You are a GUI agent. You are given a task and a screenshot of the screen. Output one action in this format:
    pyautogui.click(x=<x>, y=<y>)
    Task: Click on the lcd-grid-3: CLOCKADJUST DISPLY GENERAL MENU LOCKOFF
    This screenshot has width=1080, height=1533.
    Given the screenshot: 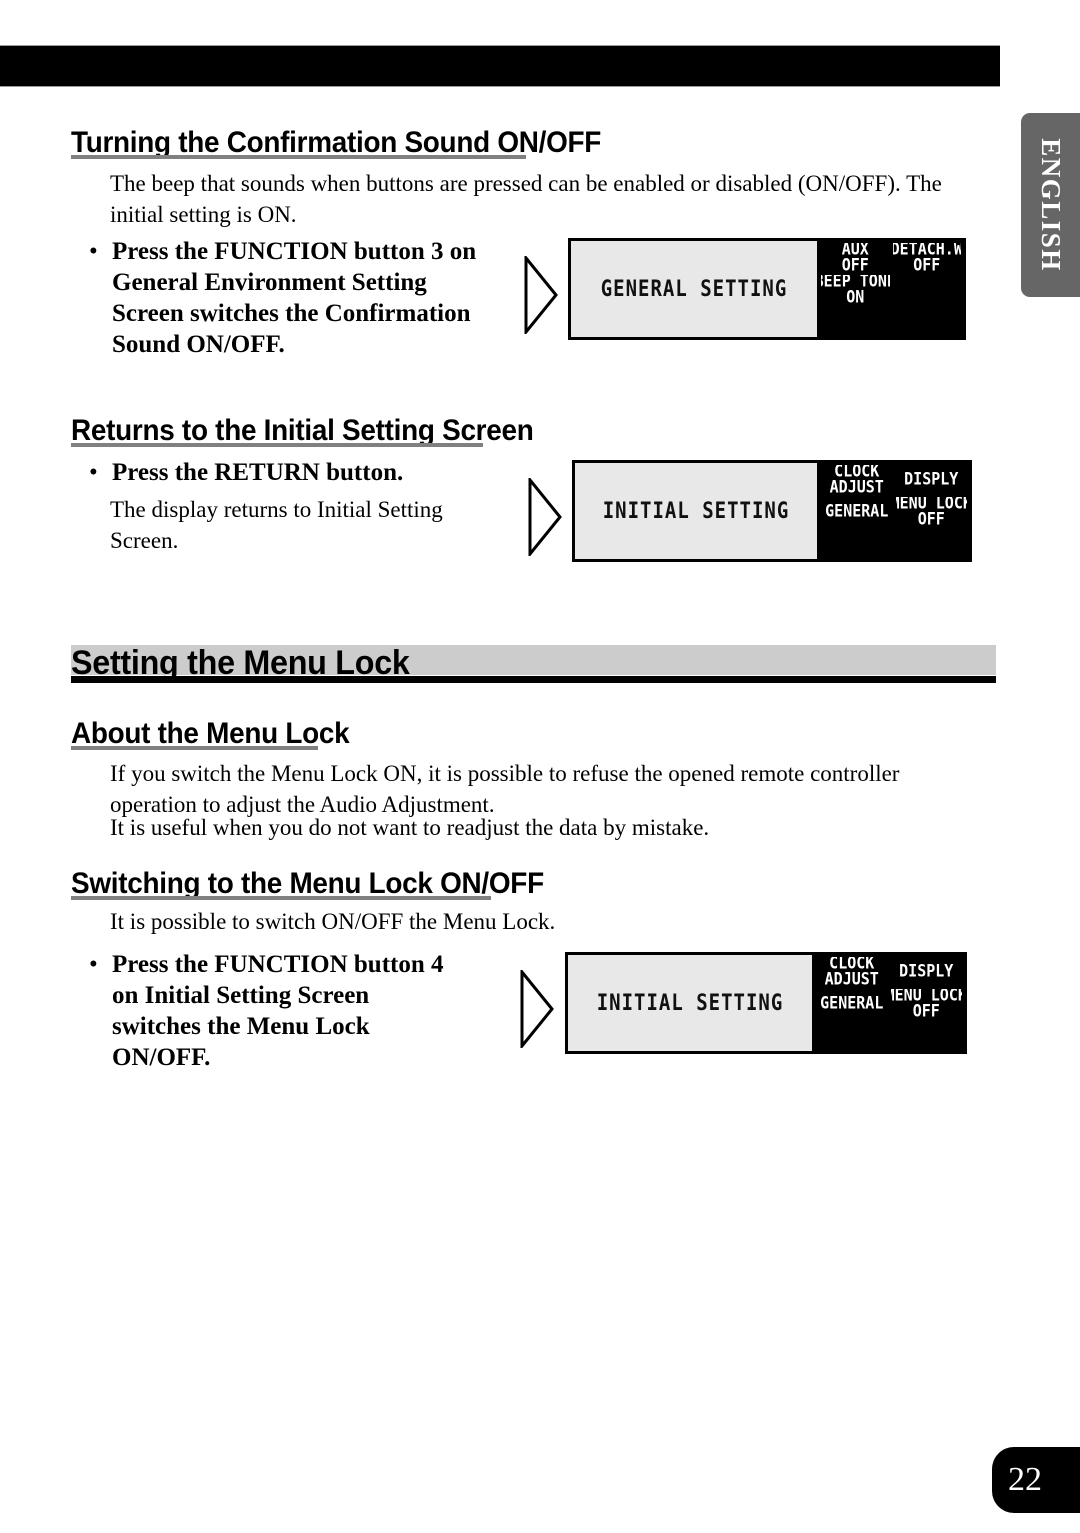 What is the action you would take?
    pyautogui.click(x=888, y=1003)
    